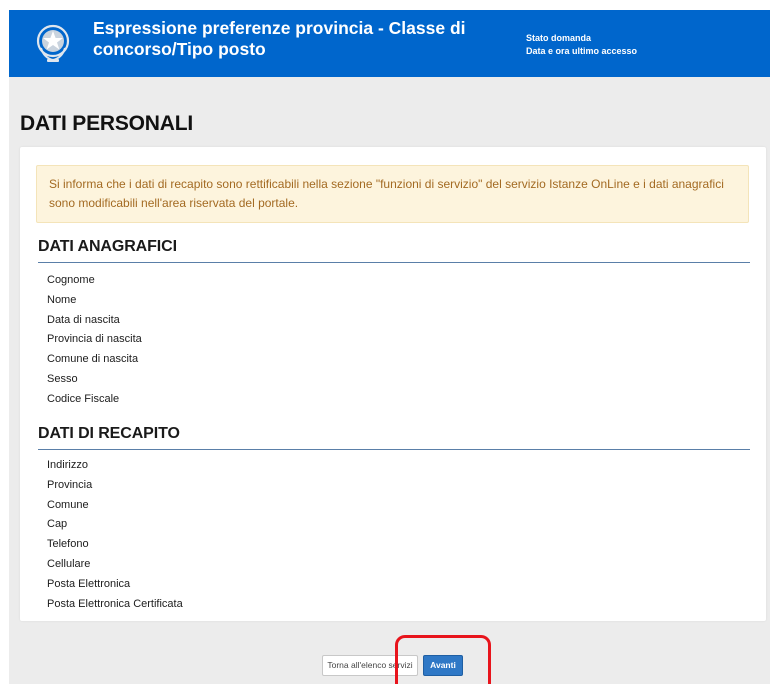 This screenshot has width=779, height=684. What do you see at coordinates (89, 583) in the screenshot?
I see `field-label-posta-elettronica: Posta Elettronica` at bounding box center [89, 583].